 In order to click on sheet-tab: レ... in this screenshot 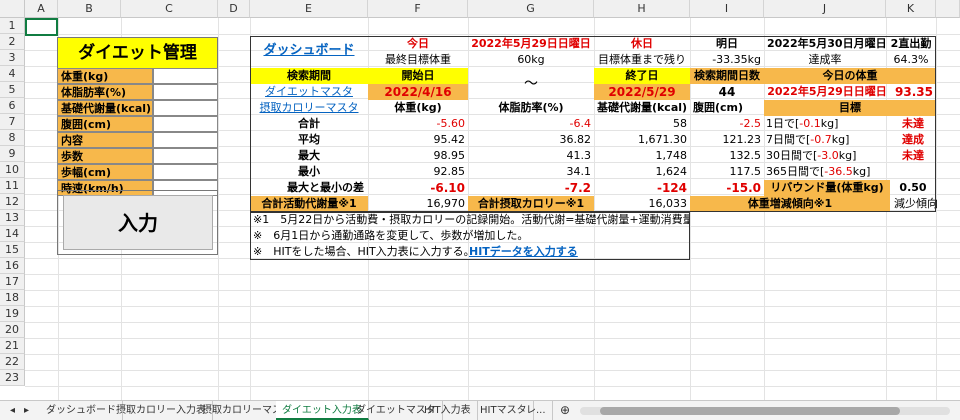, I will do `click(536, 410)`.